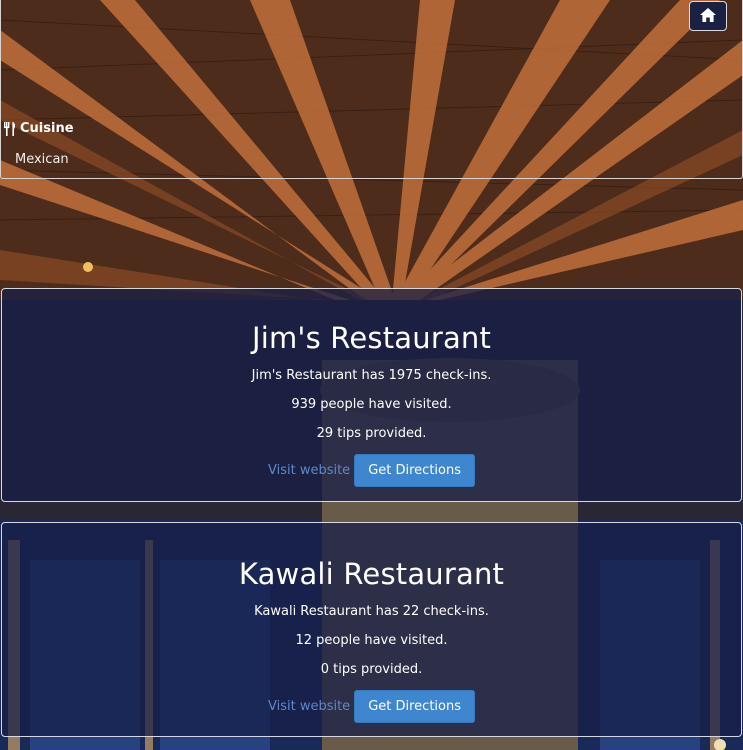  What do you see at coordinates (371, 338) in the screenshot?
I see `restaurant-name: Jim's Restaurant` at bounding box center [371, 338].